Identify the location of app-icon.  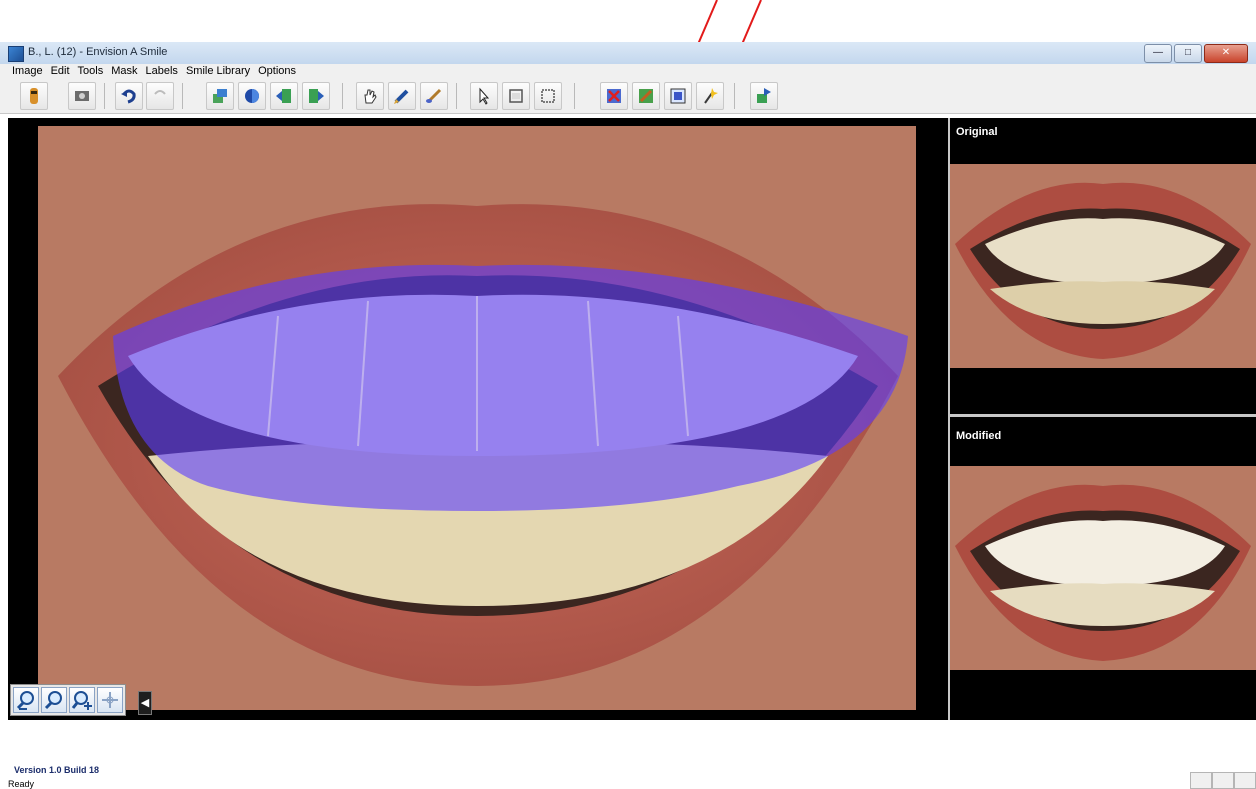
(16, 54).